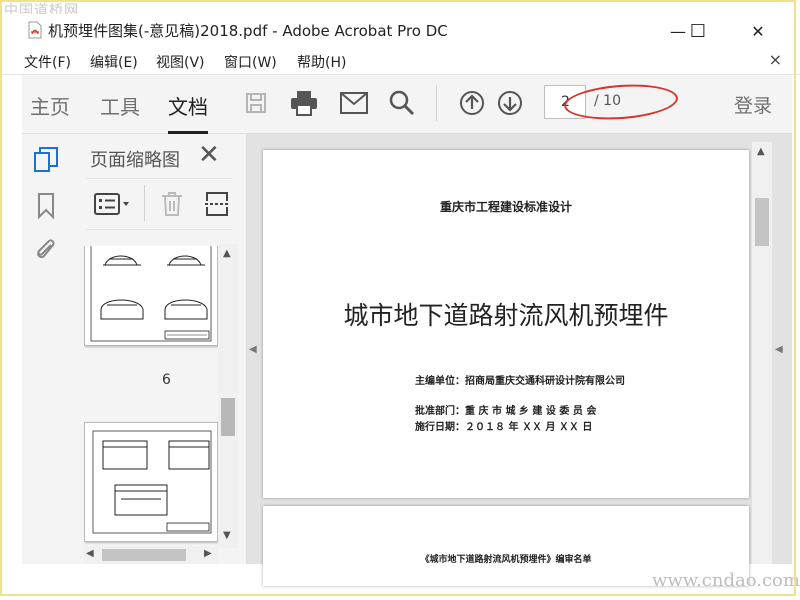 The height and width of the screenshot is (600, 800). What do you see at coordinates (228, 417) in the screenshot?
I see `thumbnail-scroll-thumb` at bounding box center [228, 417].